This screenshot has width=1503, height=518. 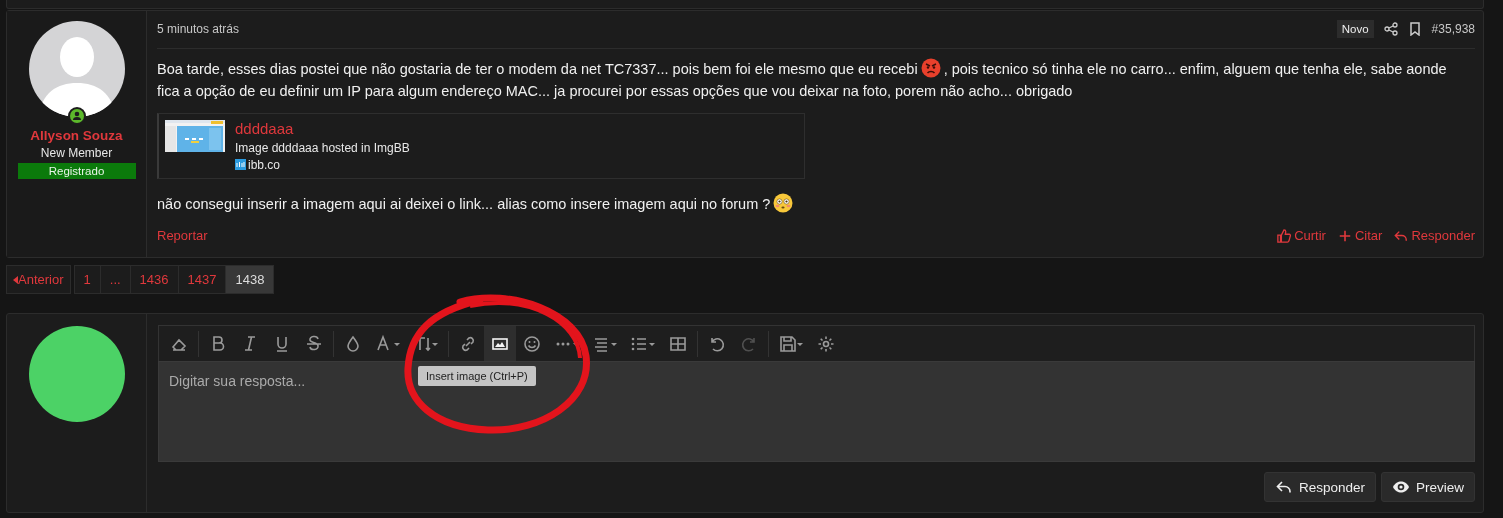 What do you see at coordinates (76, 171) in the screenshot?
I see `user-banner: Registrado` at bounding box center [76, 171].